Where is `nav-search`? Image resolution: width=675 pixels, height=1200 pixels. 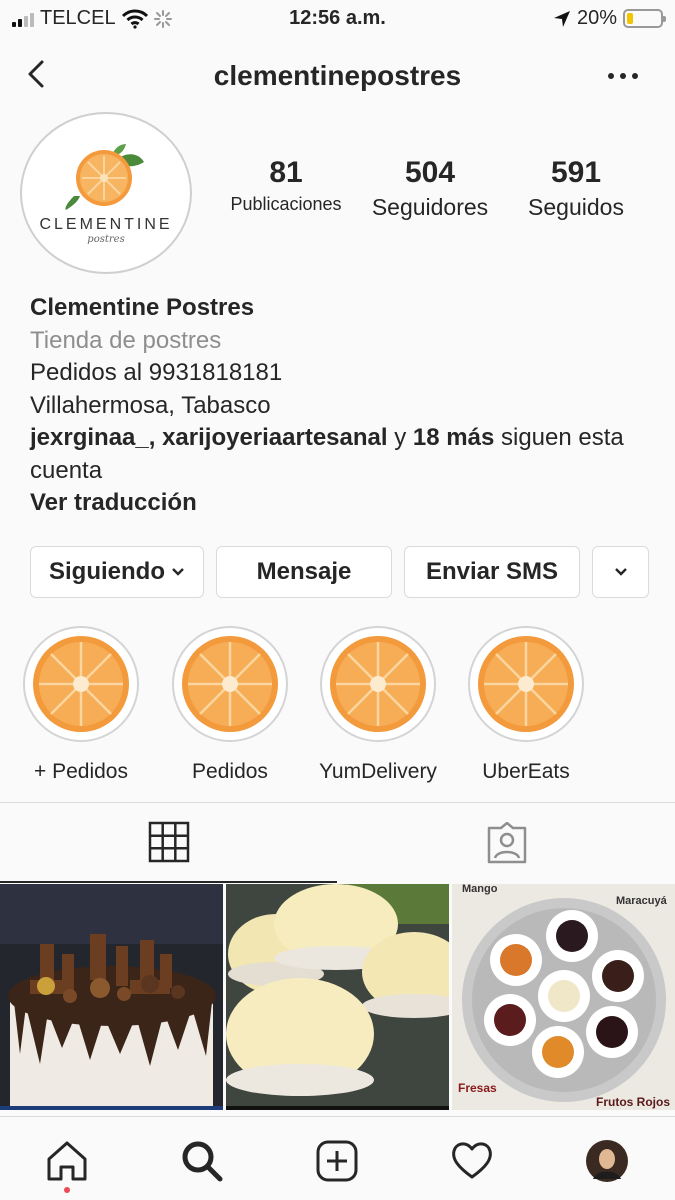 nav-search is located at coordinates (202, 1161).